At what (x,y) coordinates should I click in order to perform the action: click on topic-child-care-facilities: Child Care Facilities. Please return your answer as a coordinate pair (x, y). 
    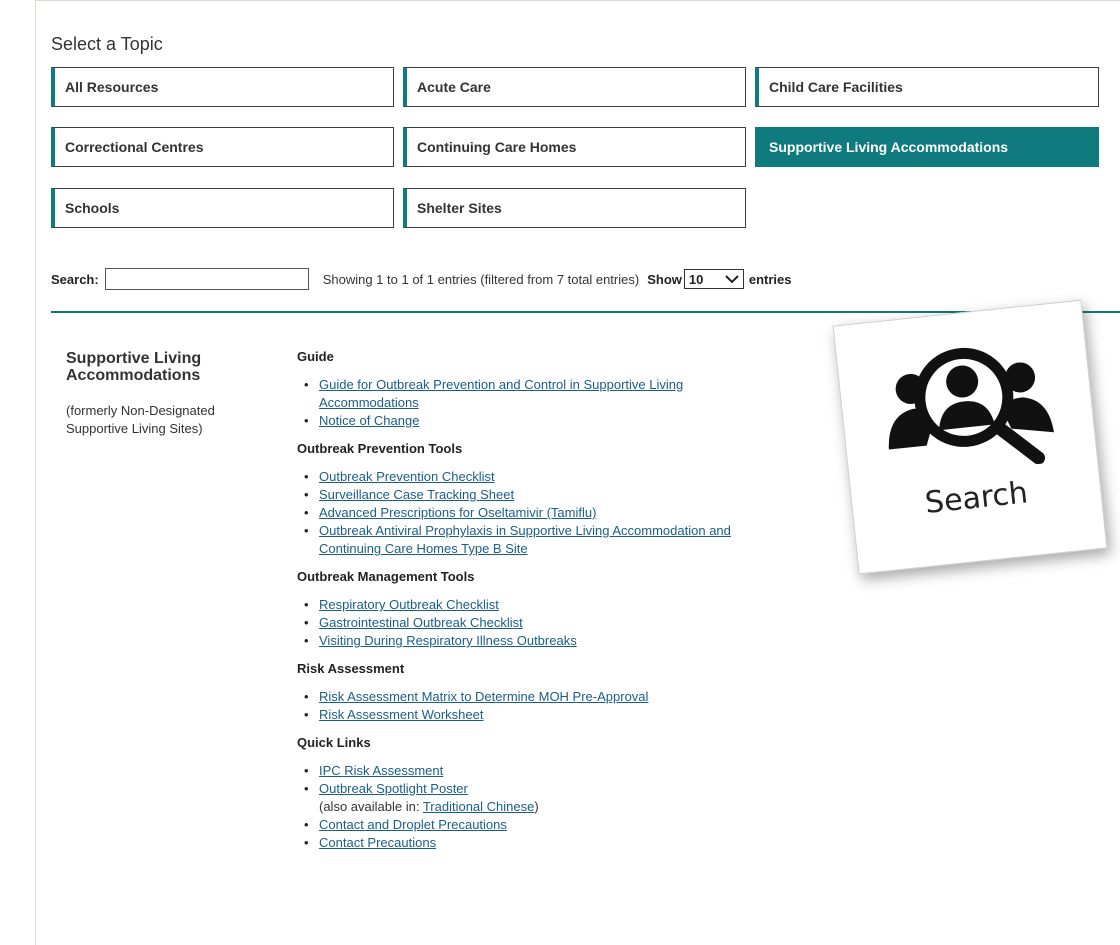
    Looking at the image, I should click on (927, 87).